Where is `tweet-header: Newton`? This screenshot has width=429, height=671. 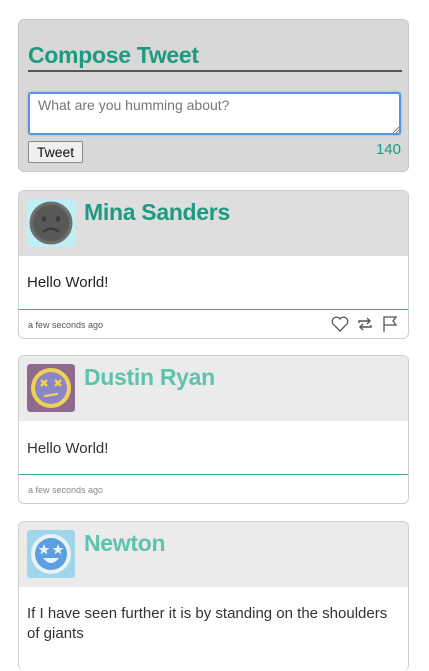
tweet-header: Newton is located at coordinates (213, 554).